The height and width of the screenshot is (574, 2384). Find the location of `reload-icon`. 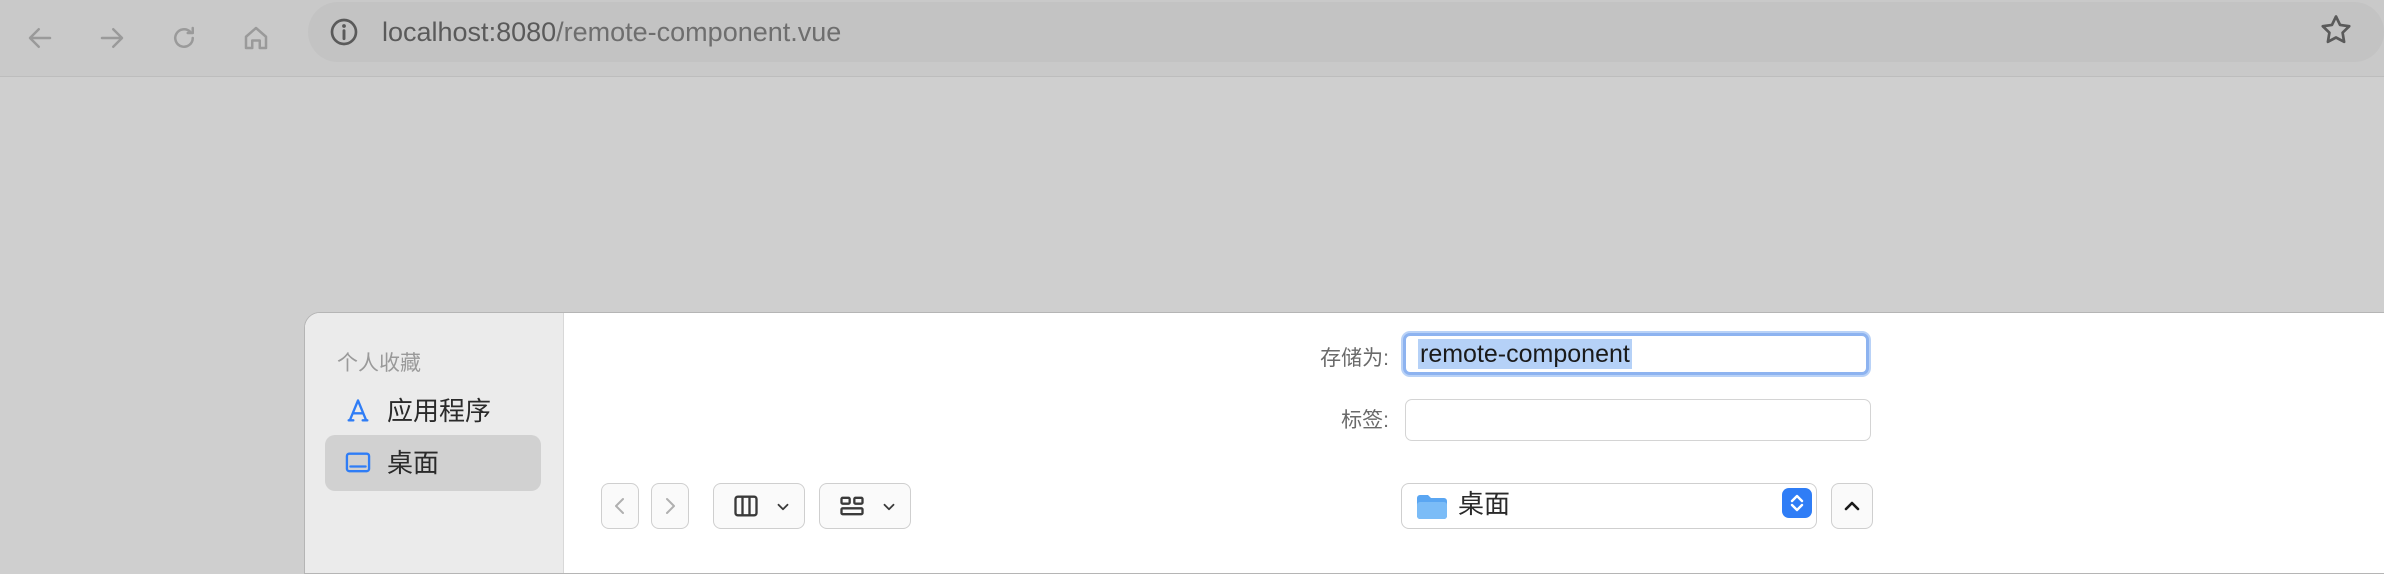

reload-icon is located at coordinates (184, 37).